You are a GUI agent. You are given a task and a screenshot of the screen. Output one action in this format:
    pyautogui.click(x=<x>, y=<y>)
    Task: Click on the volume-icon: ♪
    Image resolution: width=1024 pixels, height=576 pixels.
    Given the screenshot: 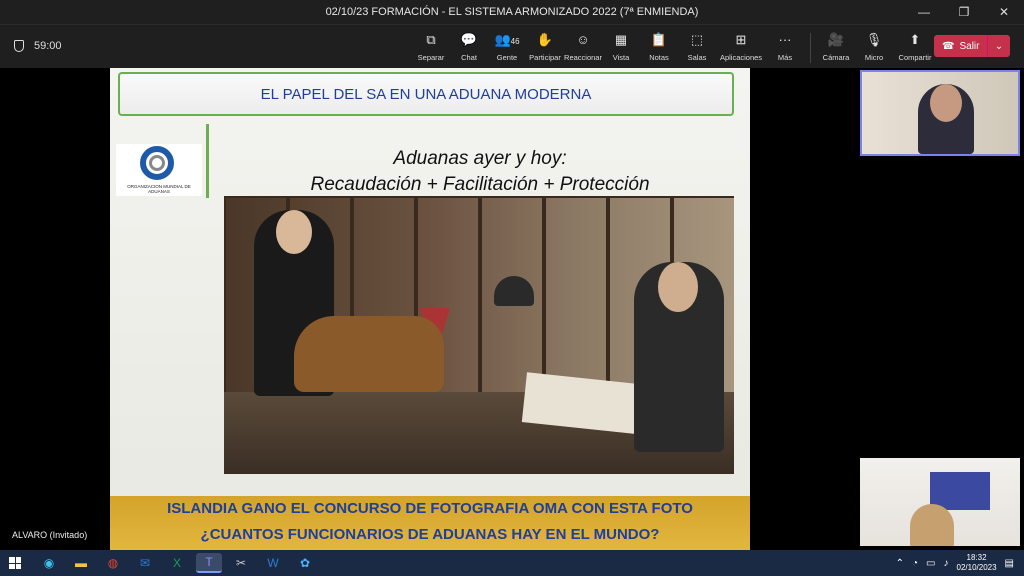 What is the action you would take?
    pyautogui.click(x=946, y=563)
    